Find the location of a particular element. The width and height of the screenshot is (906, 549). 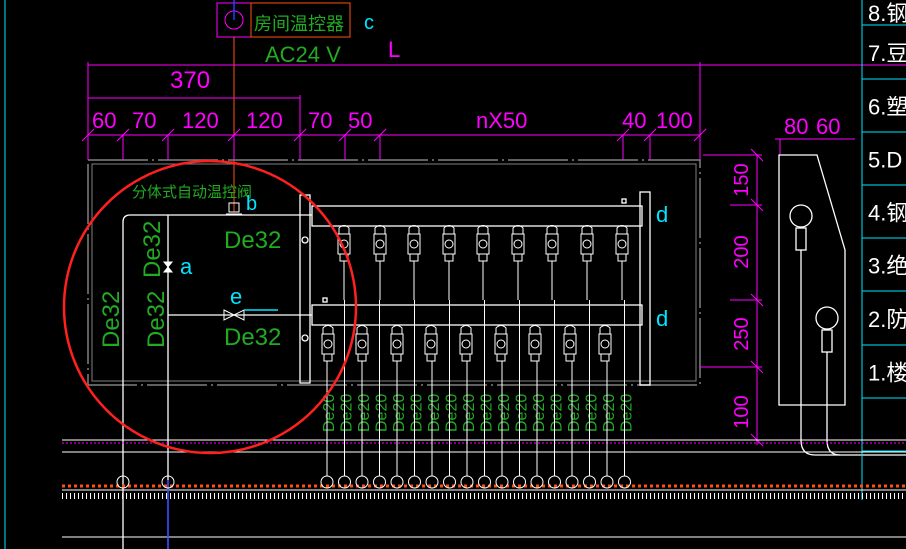

top-dimension-ticks is located at coordinates (394, 144).